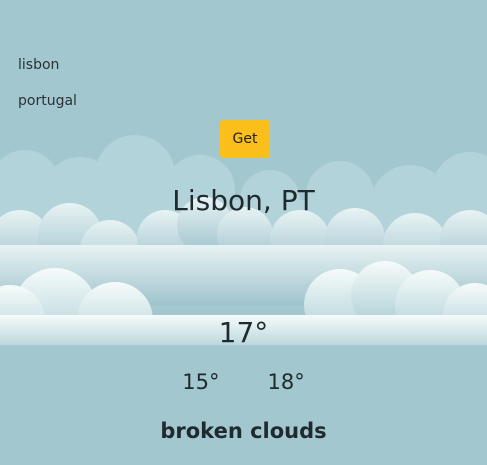 Image resolution: width=487 pixels, height=465 pixels. What do you see at coordinates (243, 382) in the screenshot?
I see `temperature-range: 15° 18°` at bounding box center [243, 382].